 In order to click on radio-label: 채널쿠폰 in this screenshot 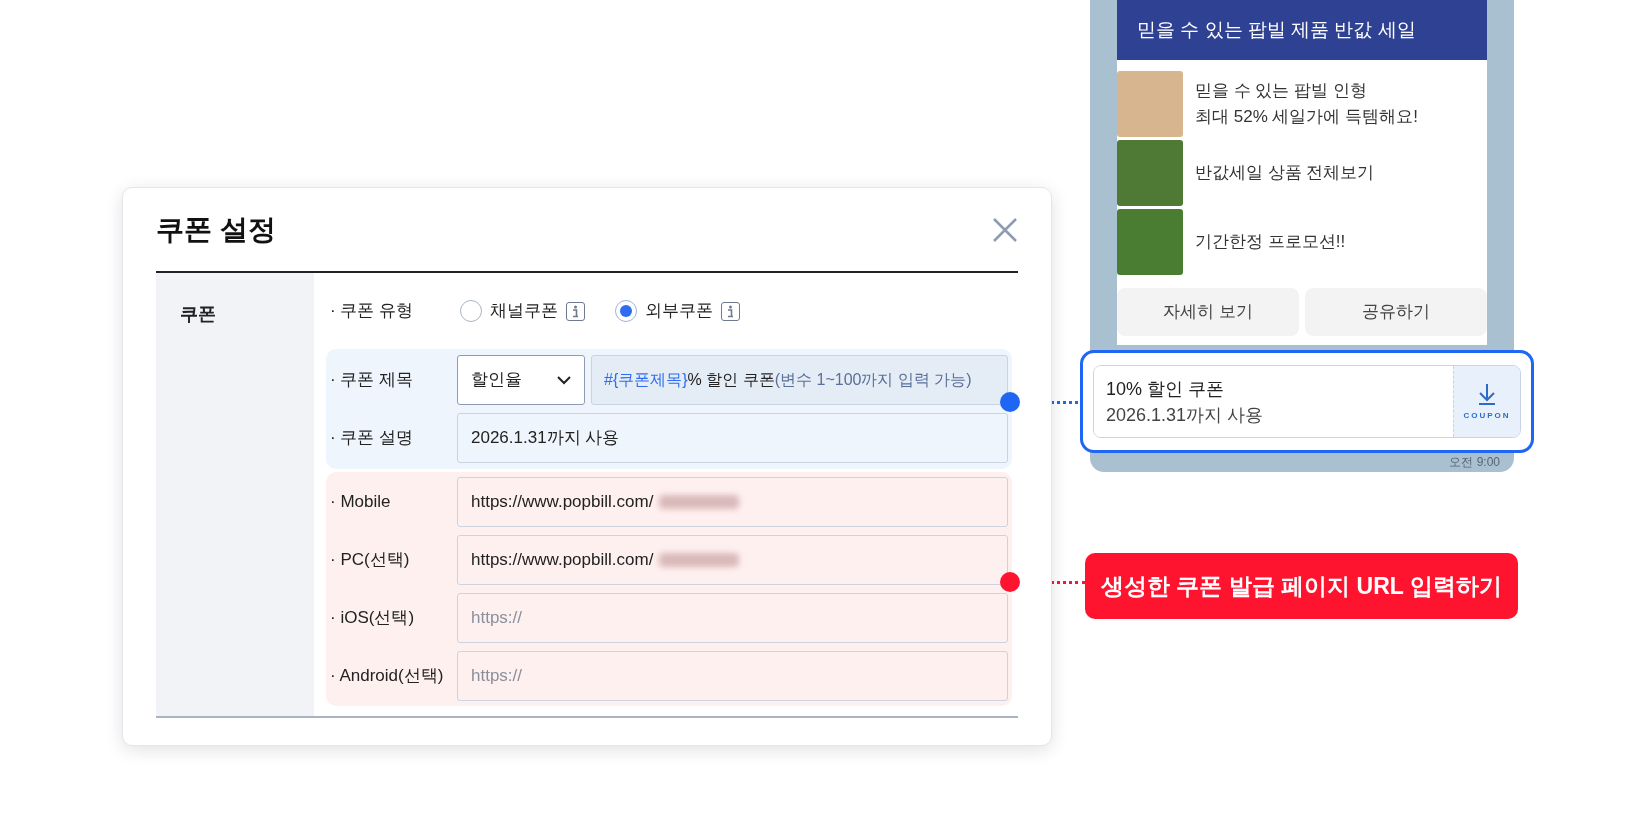, I will do `click(524, 311)`.